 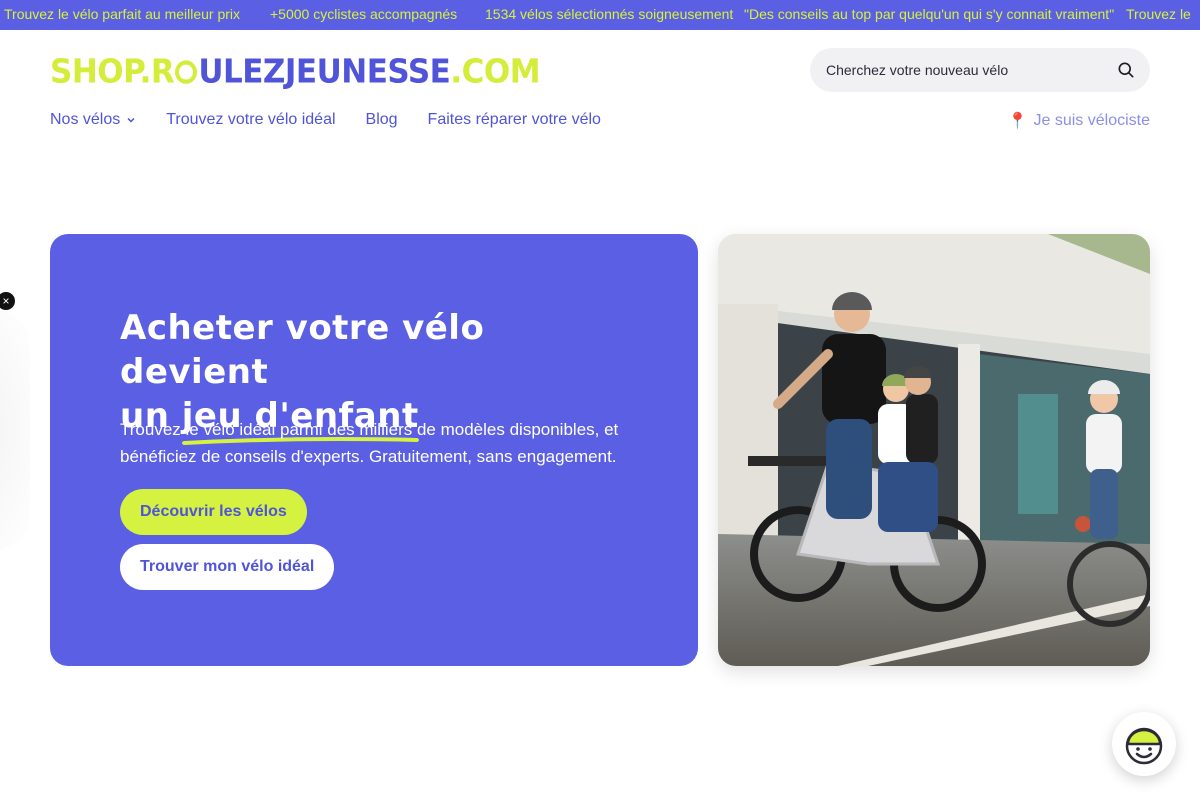 What do you see at coordinates (15, 430) in the screenshot?
I see `side-popup-tab` at bounding box center [15, 430].